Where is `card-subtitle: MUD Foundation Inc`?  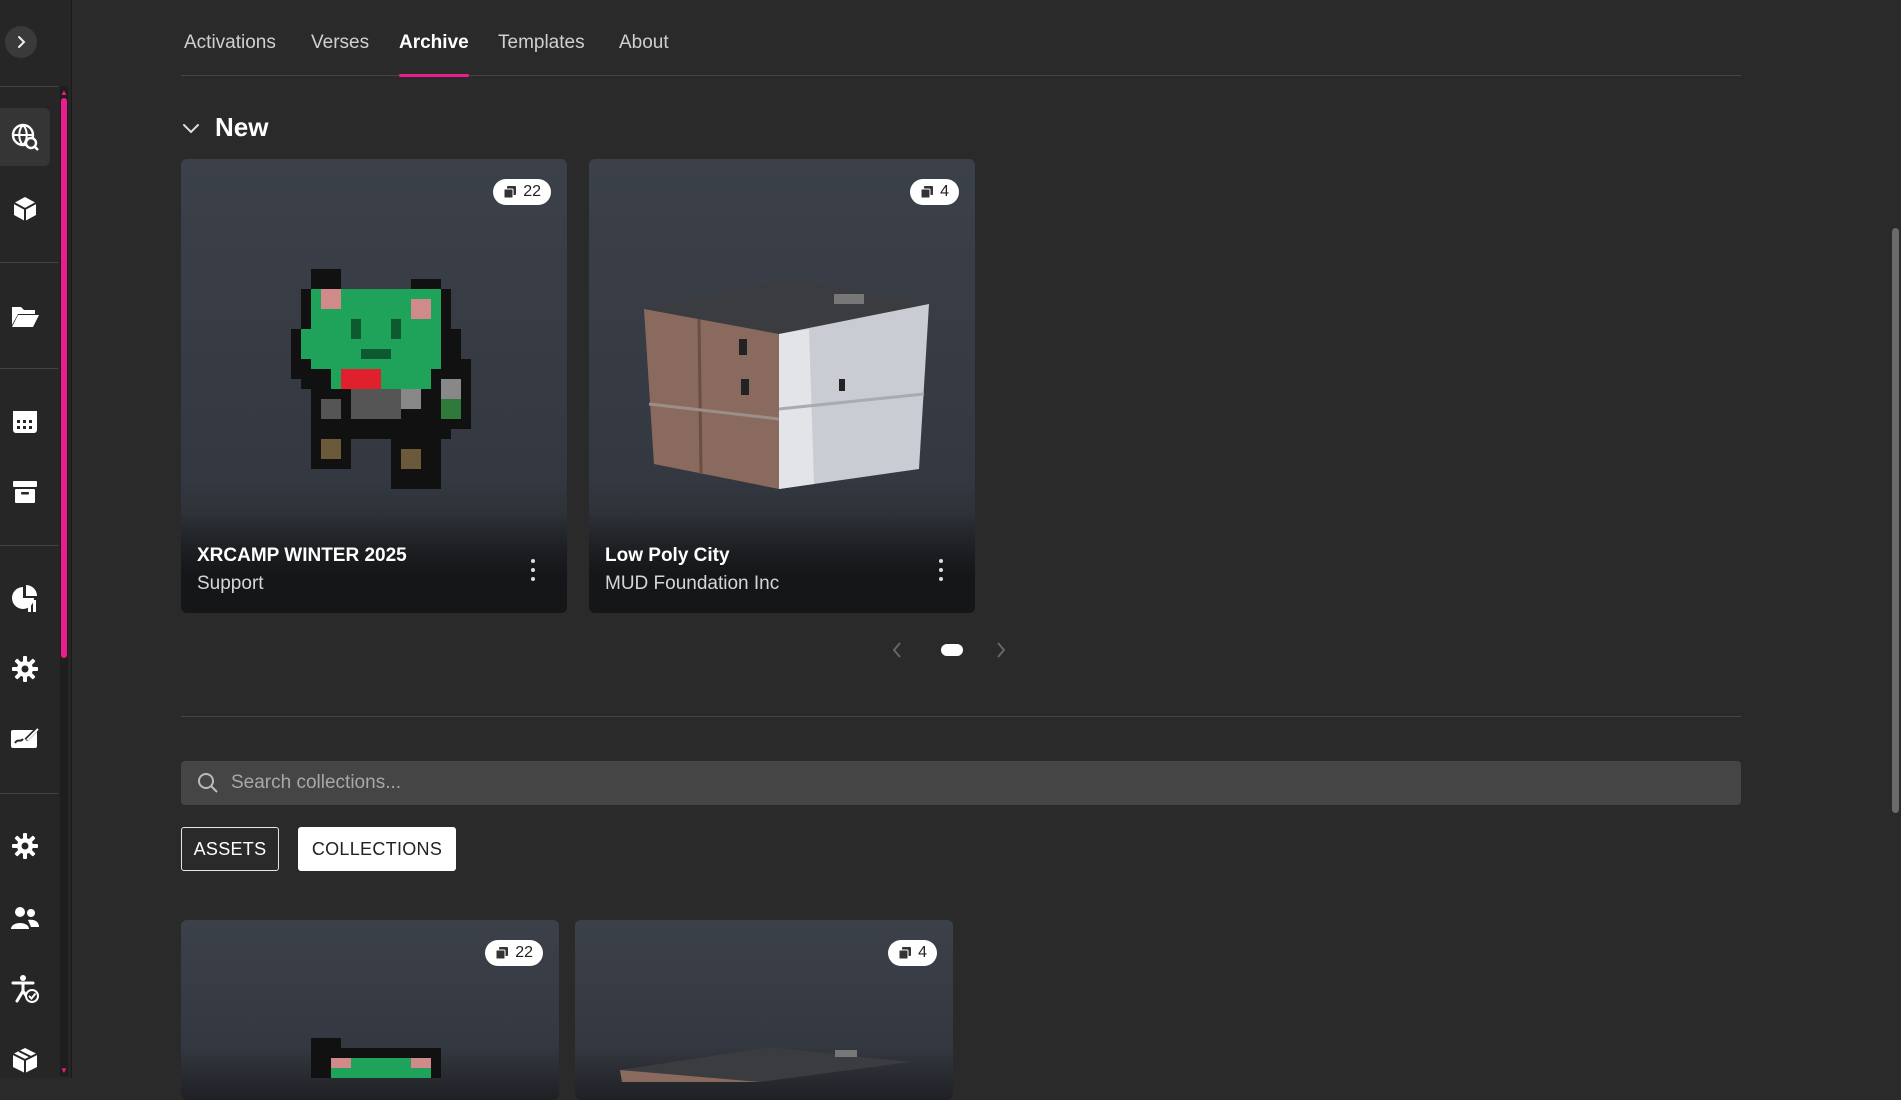 card-subtitle: MUD Foundation Inc is located at coordinates (692, 583).